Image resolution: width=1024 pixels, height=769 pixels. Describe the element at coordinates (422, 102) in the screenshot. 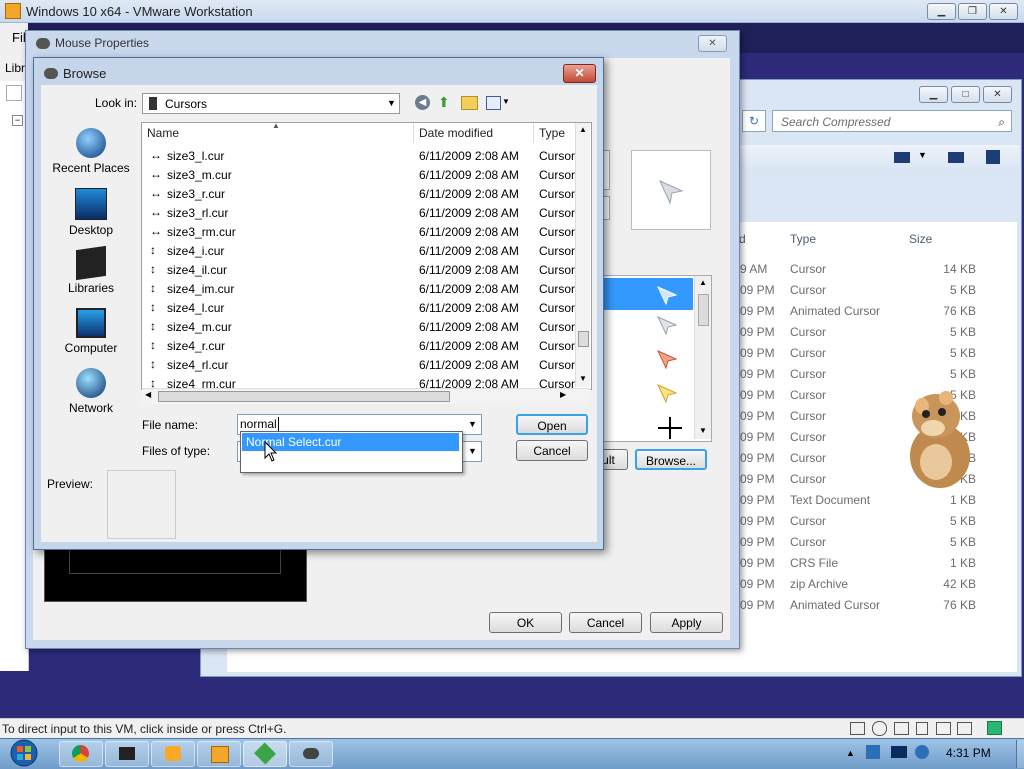

I see `back-icon: ◀` at that location.